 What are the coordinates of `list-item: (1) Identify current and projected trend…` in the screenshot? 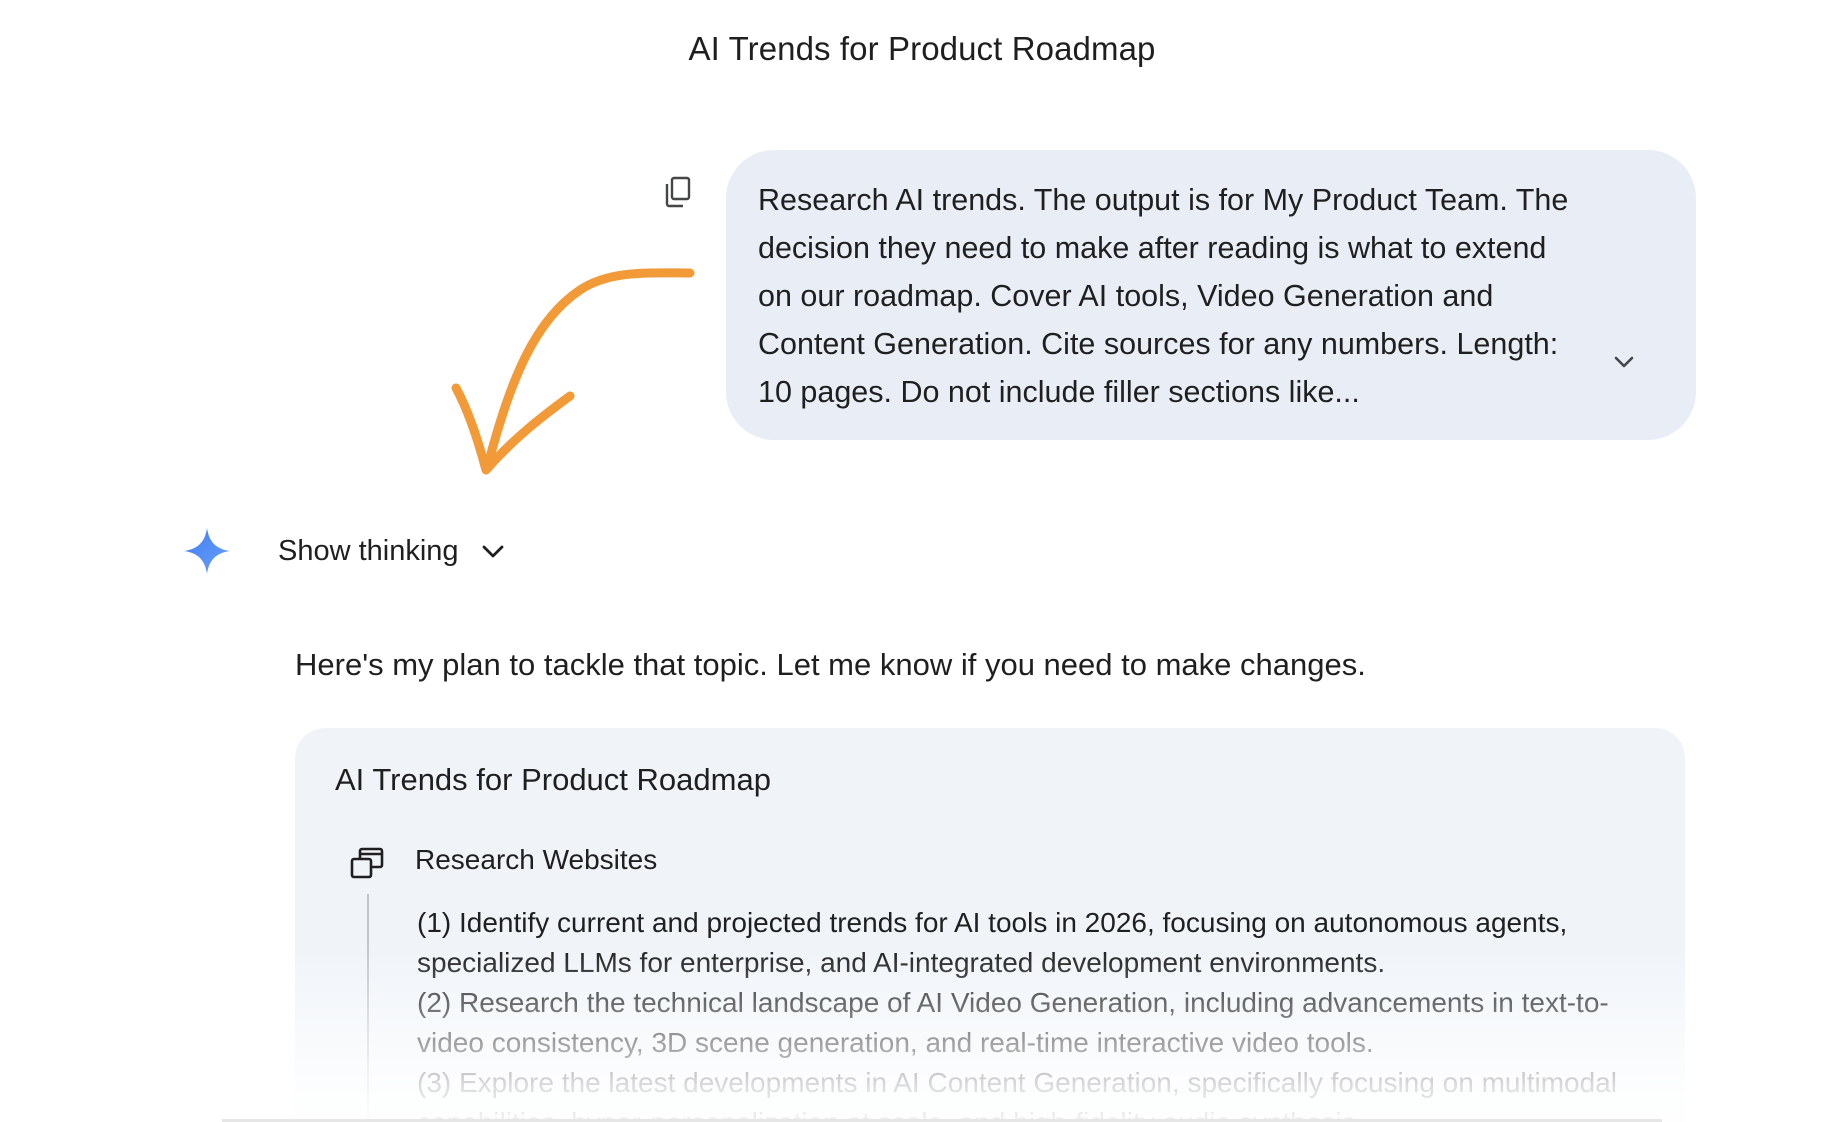 It's located at (992, 942).